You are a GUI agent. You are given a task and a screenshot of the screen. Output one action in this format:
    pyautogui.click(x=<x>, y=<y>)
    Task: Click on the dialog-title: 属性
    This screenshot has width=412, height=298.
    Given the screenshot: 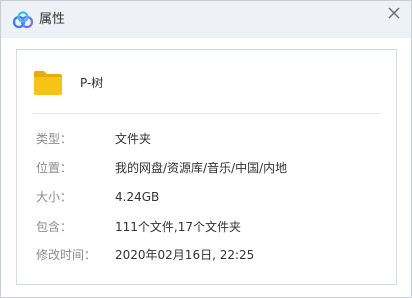 What is the action you would take?
    pyautogui.click(x=52, y=19)
    